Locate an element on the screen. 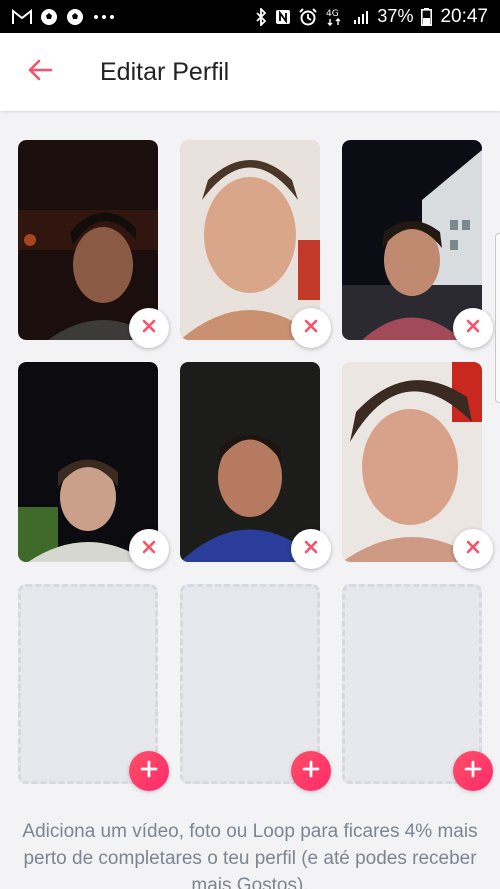 This screenshot has height=889, width=500. status-right: 4G 37% 20:47 is located at coordinates (371, 17).